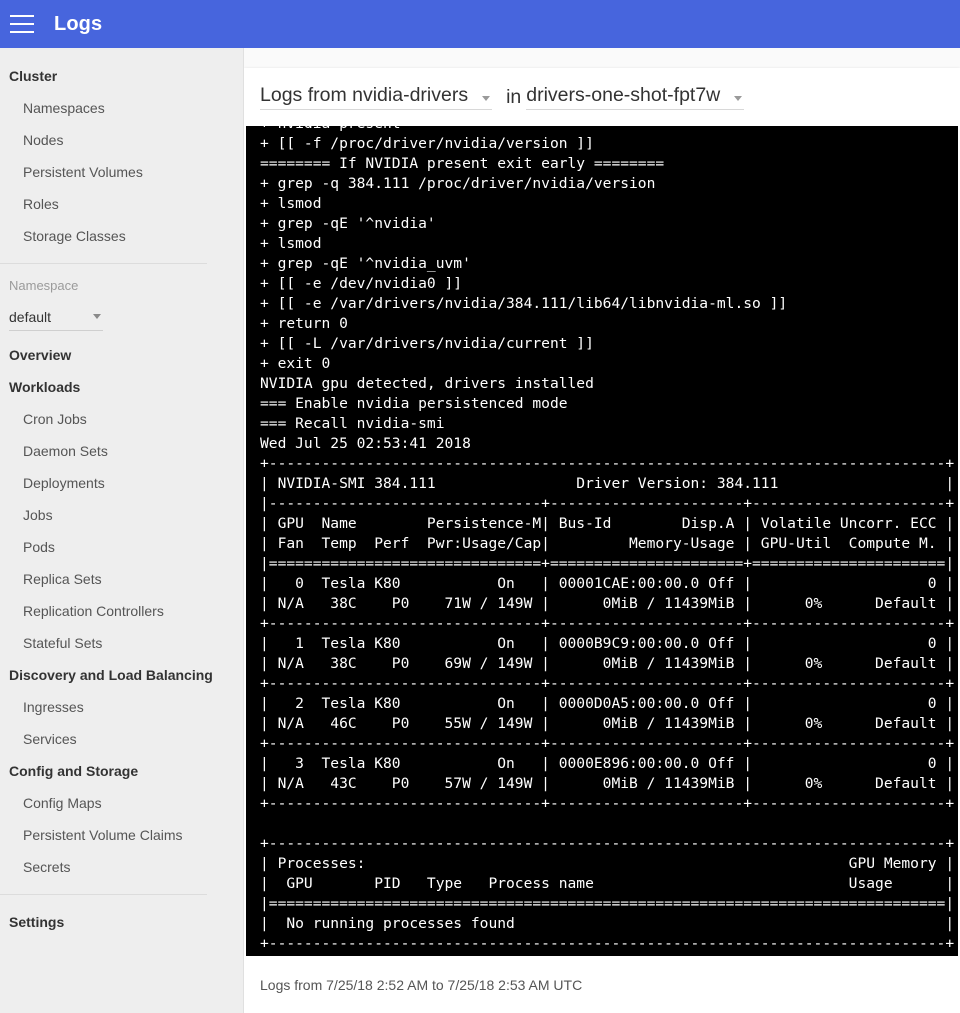  Describe the element at coordinates (103, 263) in the screenshot. I see `sidebar-divider-top` at that location.